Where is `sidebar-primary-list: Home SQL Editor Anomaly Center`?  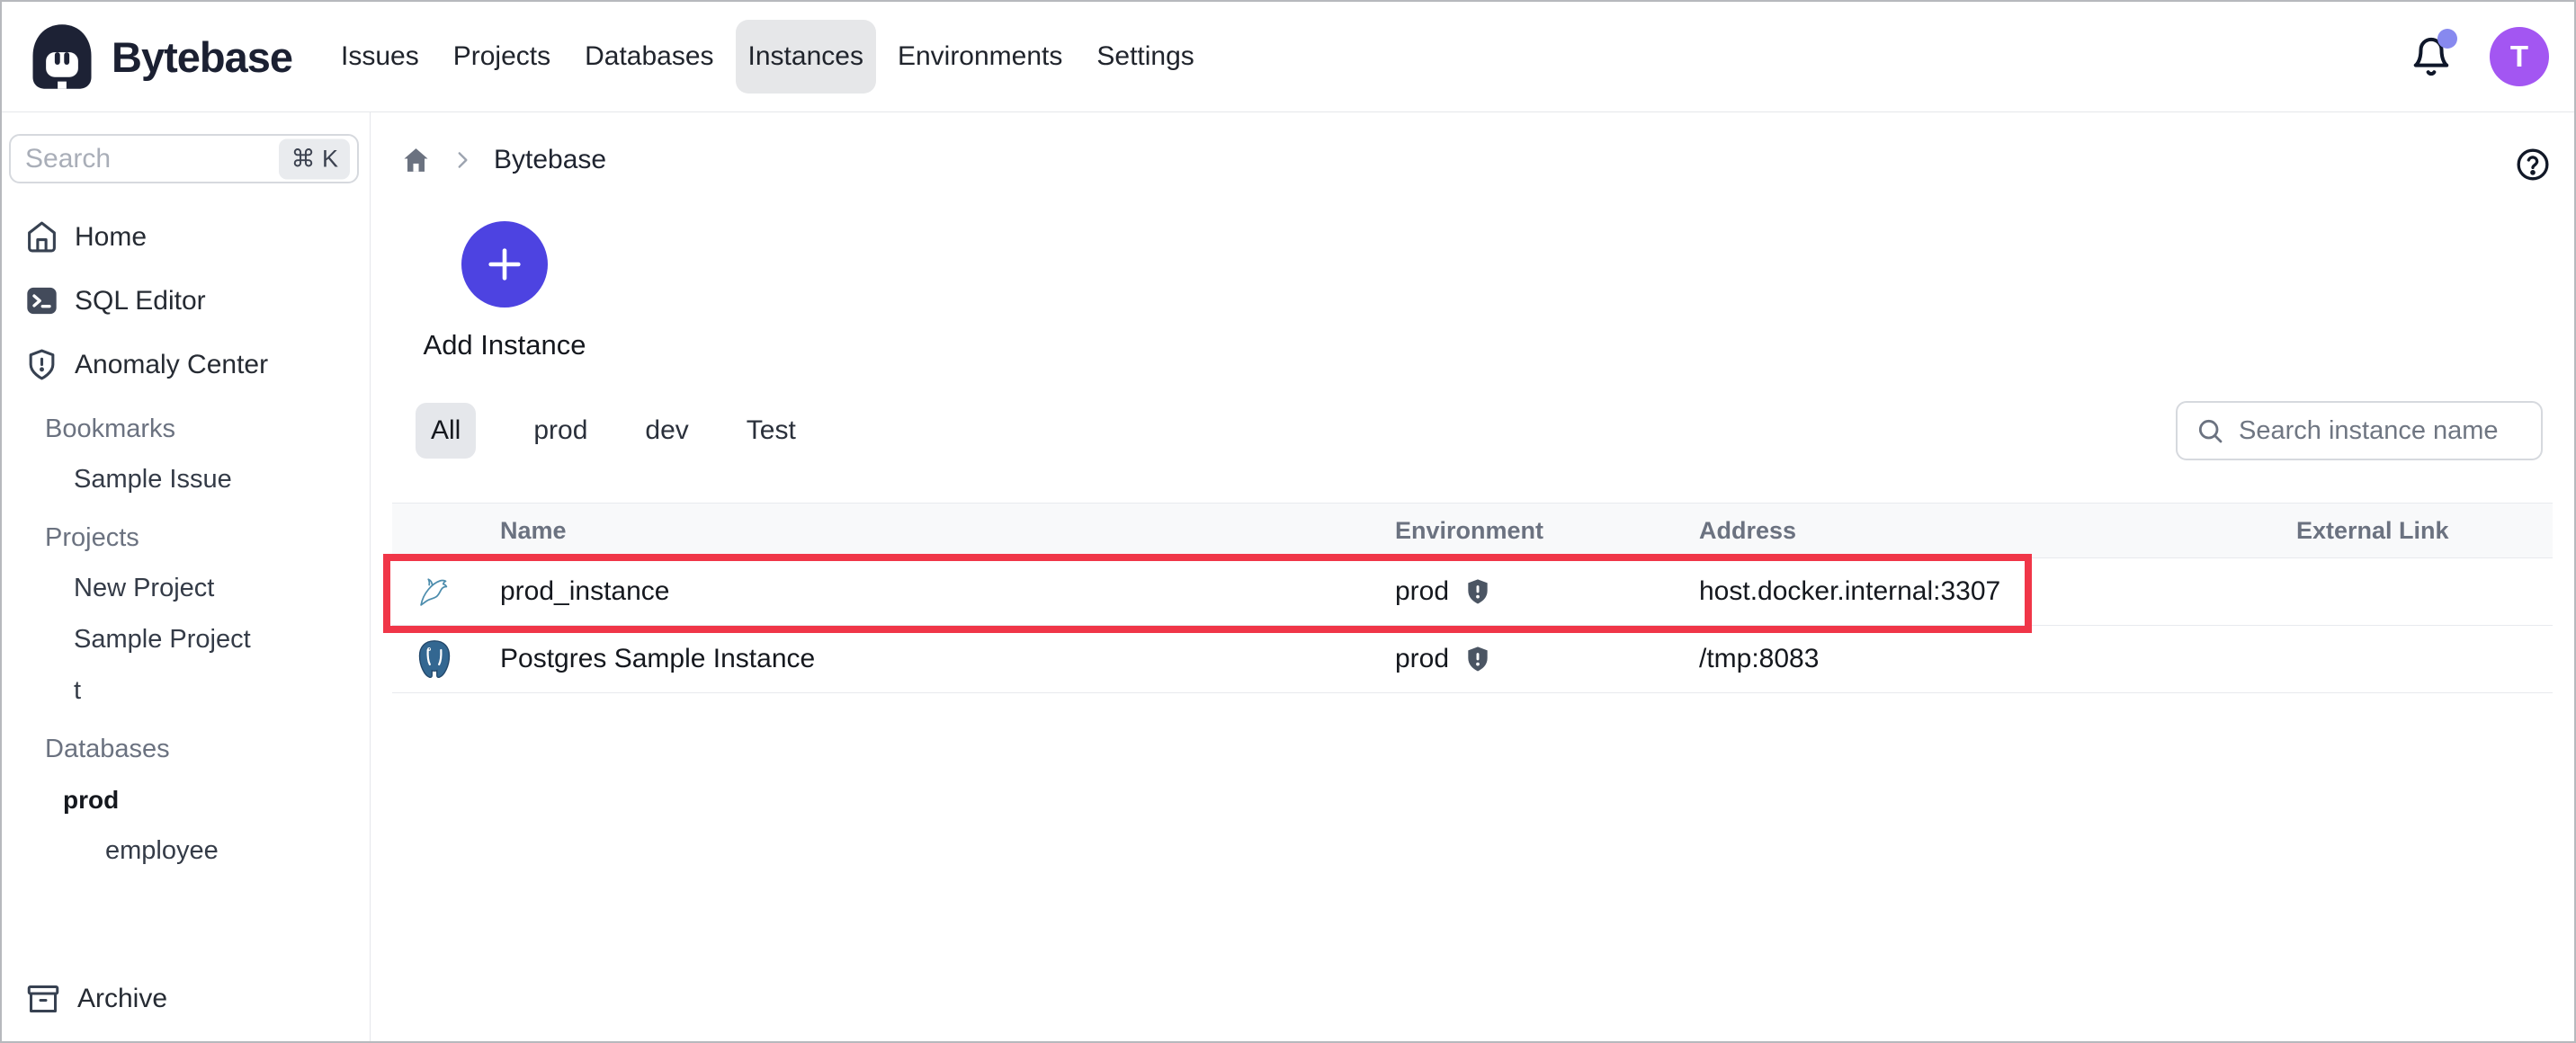 sidebar-primary-list: Home SQL Editor Anomaly Center is located at coordinates (186, 301).